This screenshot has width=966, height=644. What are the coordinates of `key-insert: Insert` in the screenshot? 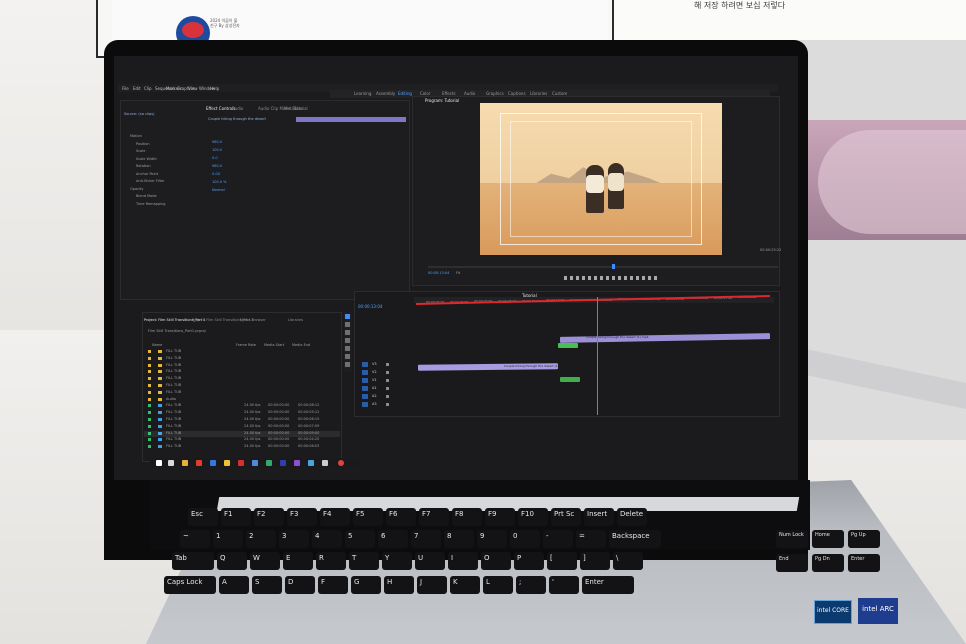 It's located at (599, 517).